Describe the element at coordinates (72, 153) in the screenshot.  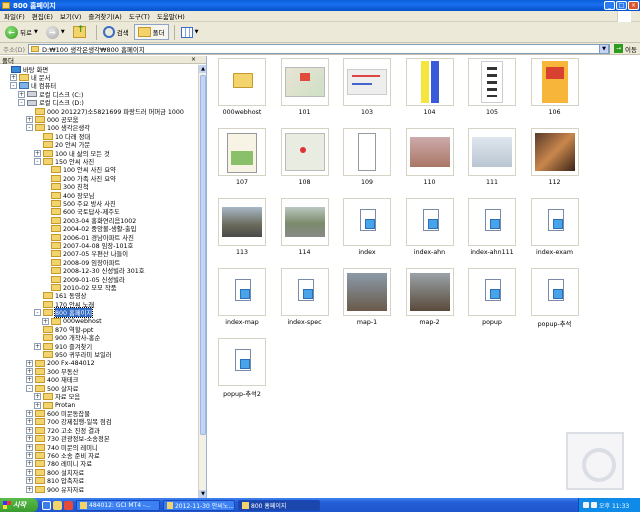
I see `tree-item: +100 내 삶의 모든 것` at that location.